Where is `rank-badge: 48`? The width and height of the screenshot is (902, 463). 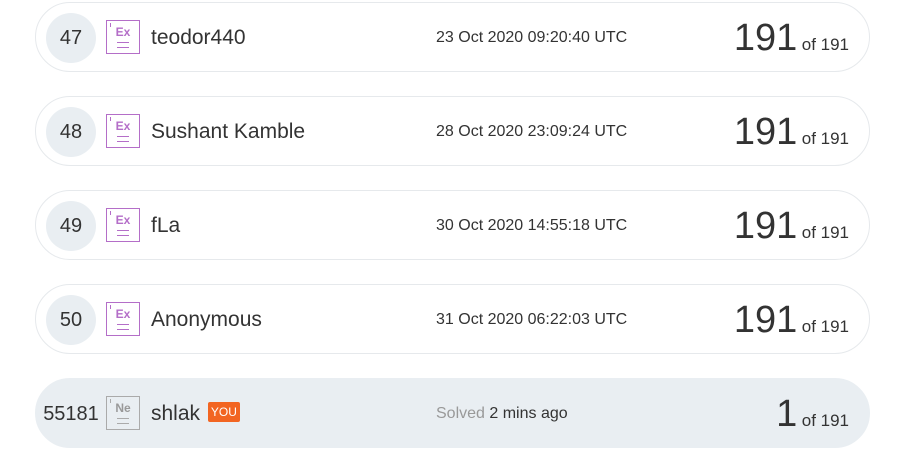
rank-badge: 48 is located at coordinates (71, 132).